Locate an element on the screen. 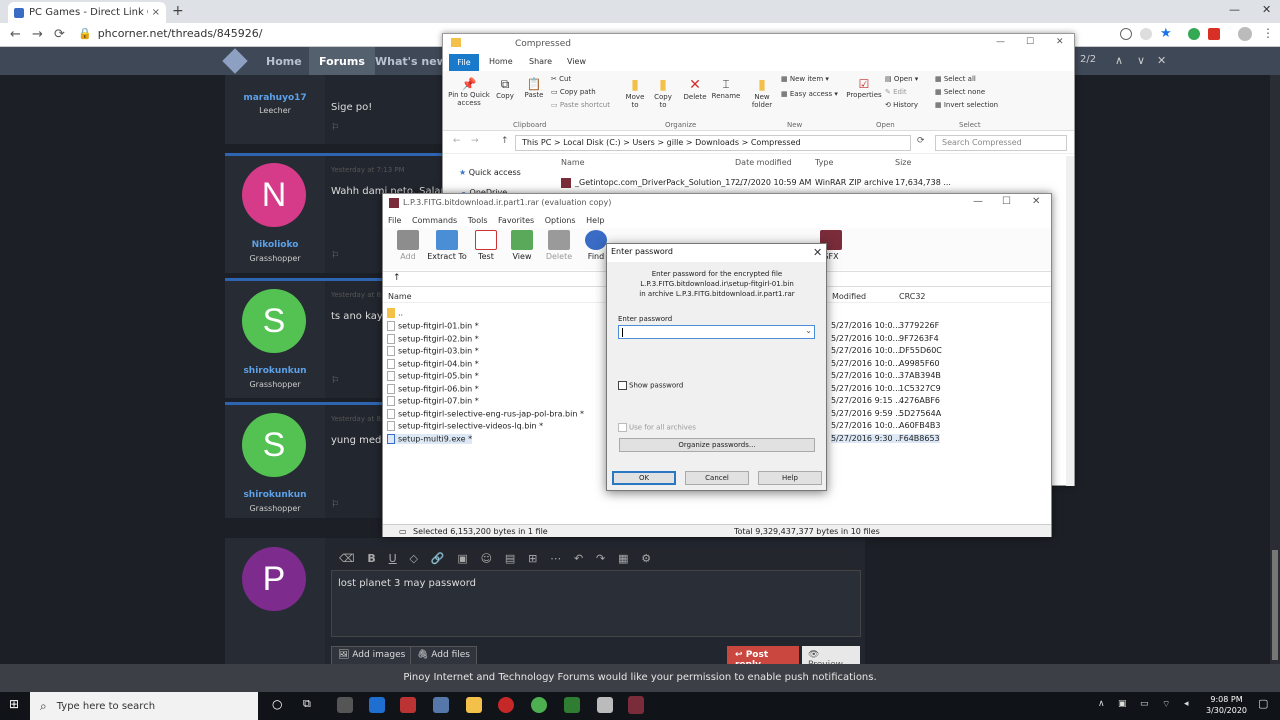 Image resolution: width=1280 pixels, height=720 pixels. help-button: Help is located at coordinates (790, 478).